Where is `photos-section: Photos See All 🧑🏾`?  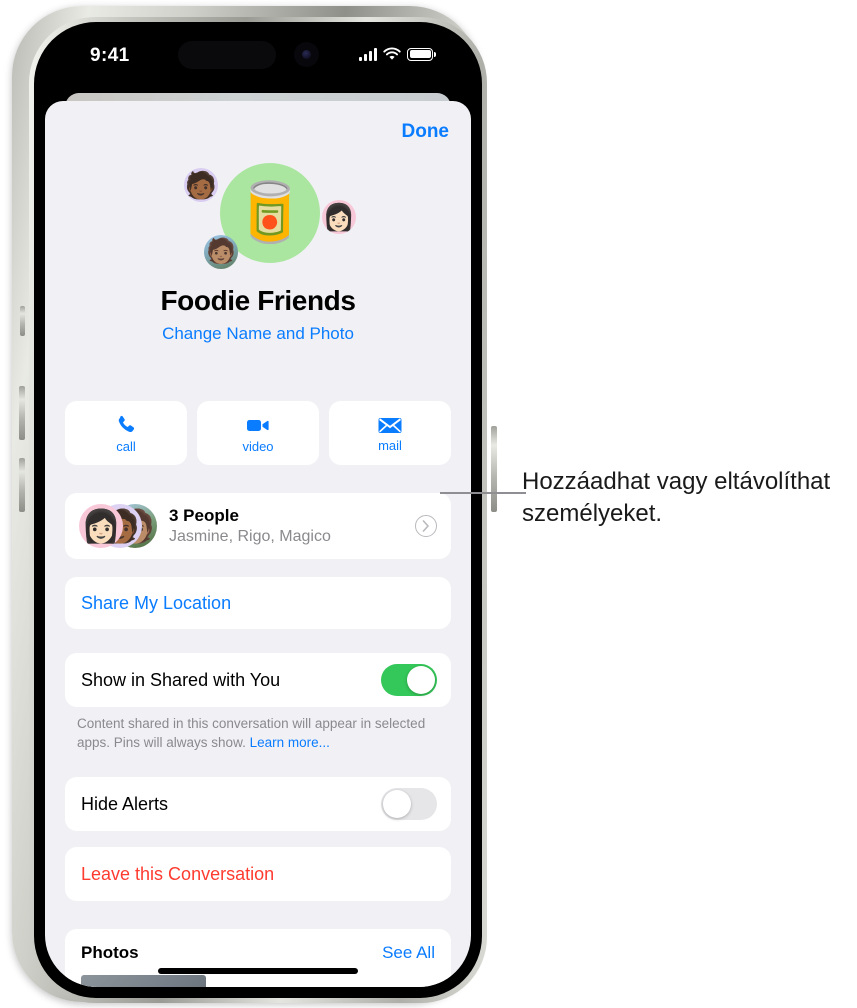 photos-section: Photos See All 🧑🏾 is located at coordinates (258, 958).